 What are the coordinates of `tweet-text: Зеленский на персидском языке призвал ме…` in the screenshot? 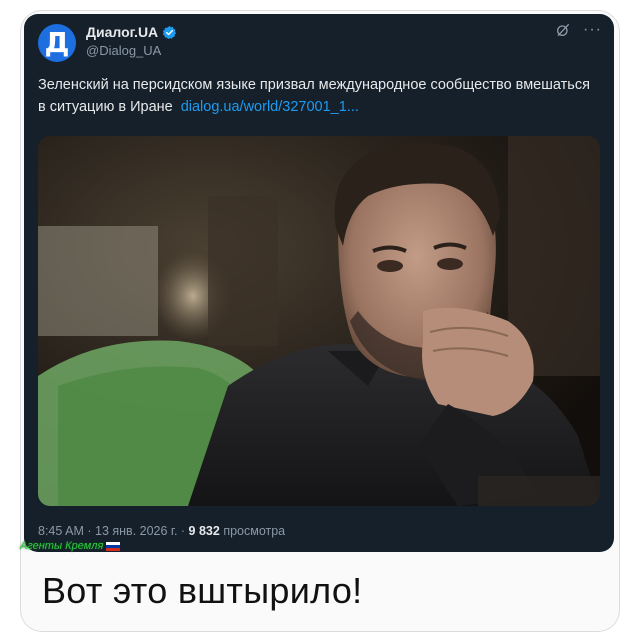 It's located at (318, 96).